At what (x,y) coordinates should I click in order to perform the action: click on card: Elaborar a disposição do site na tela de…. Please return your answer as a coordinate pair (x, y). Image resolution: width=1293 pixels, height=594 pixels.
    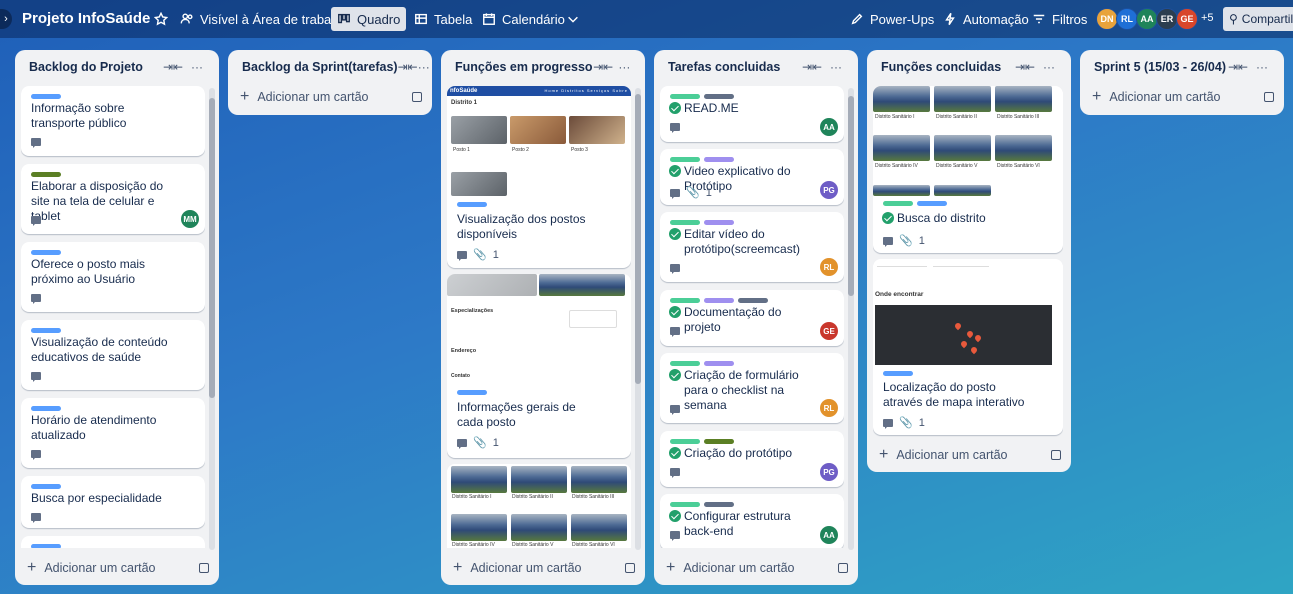
    Looking at the image, I should click on (113, 199).